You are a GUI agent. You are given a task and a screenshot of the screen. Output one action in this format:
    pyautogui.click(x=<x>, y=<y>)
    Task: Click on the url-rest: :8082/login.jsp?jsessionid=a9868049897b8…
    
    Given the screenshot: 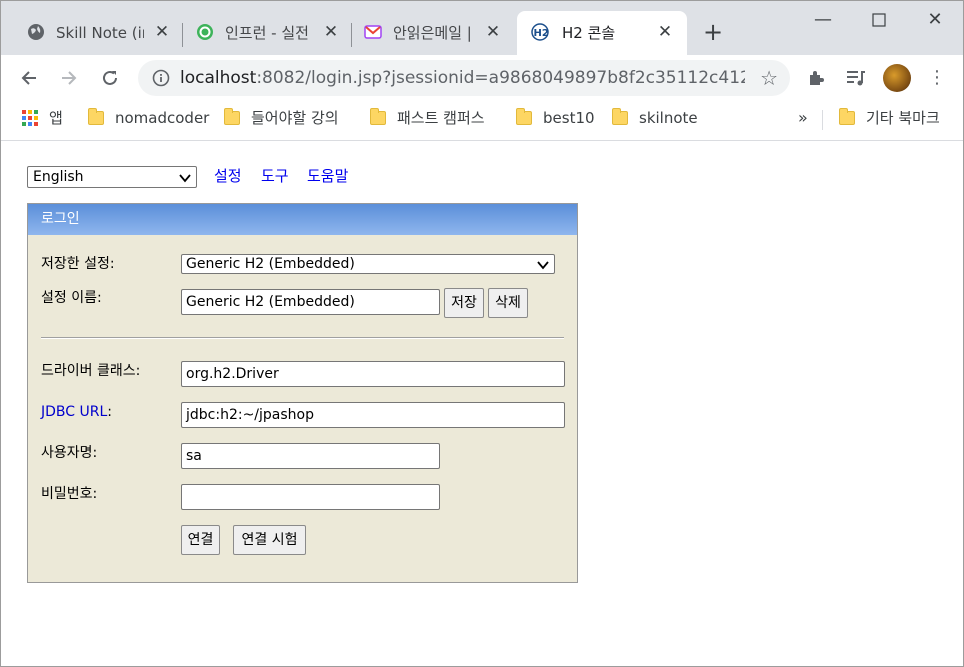 What is the action you would take?
    pyautogui.click(x=500, y=78)
    